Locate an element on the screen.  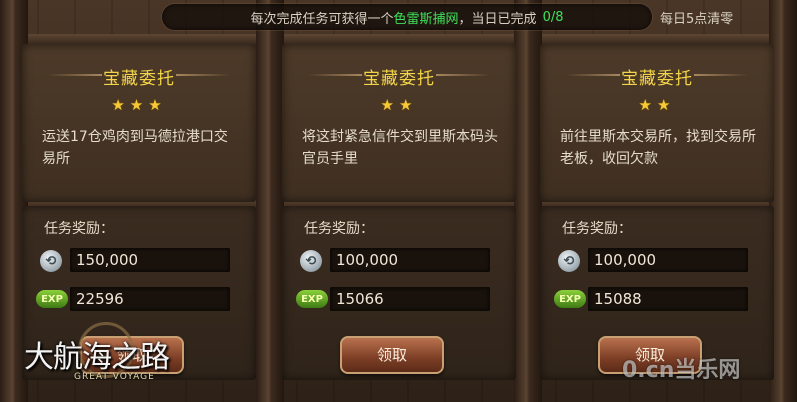
reward-item-name: 色雷斯捕网 is located at coordinates (426, 19).